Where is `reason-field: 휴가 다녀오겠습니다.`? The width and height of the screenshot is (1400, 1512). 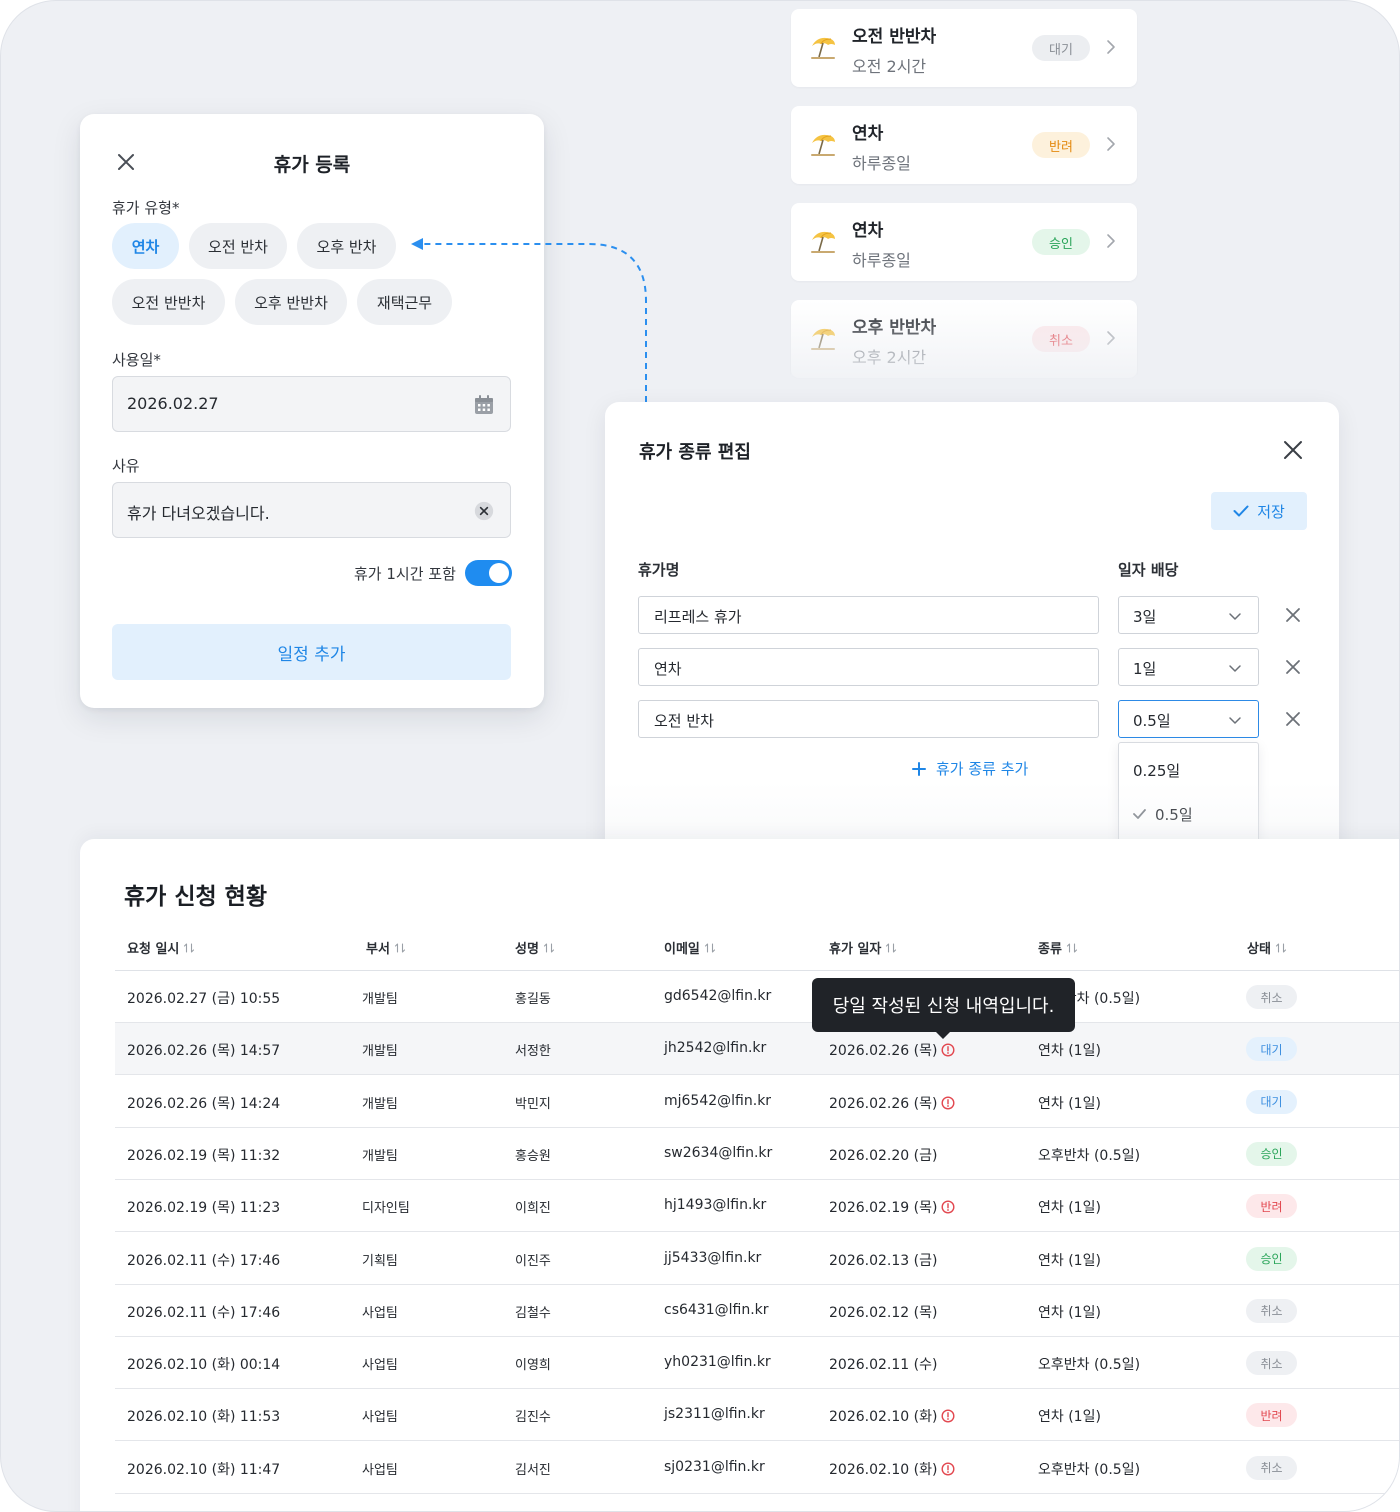
reason-field: 휴가 다녀오겠습니다. is located at coordinates (311, 510).